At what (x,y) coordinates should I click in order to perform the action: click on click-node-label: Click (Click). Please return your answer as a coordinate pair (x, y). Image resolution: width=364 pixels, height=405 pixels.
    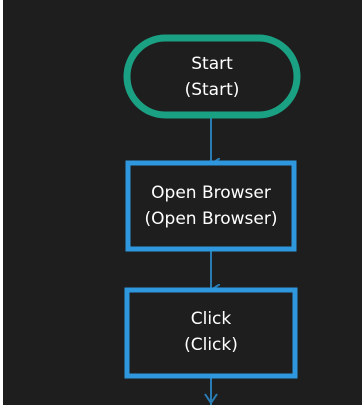
    Looking at the image, I should click on (211, 332).